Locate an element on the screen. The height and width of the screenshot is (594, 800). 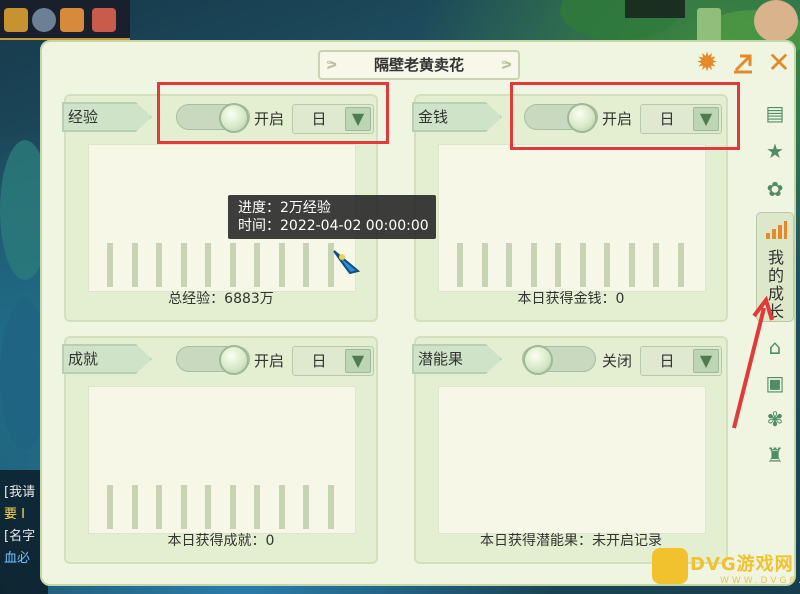
watermark-text: DVG游戏网 is located at coordinates (742, 564).